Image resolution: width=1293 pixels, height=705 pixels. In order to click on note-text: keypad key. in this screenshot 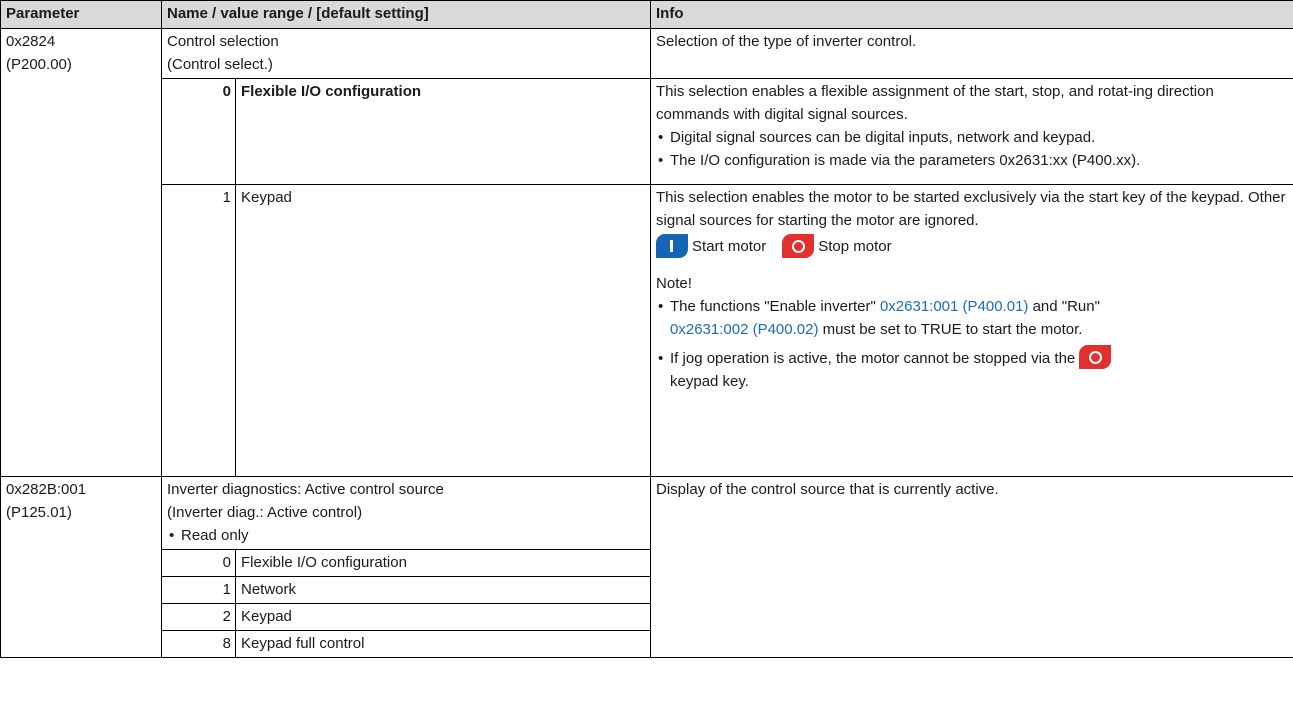, I will do `click(709, 381)`.